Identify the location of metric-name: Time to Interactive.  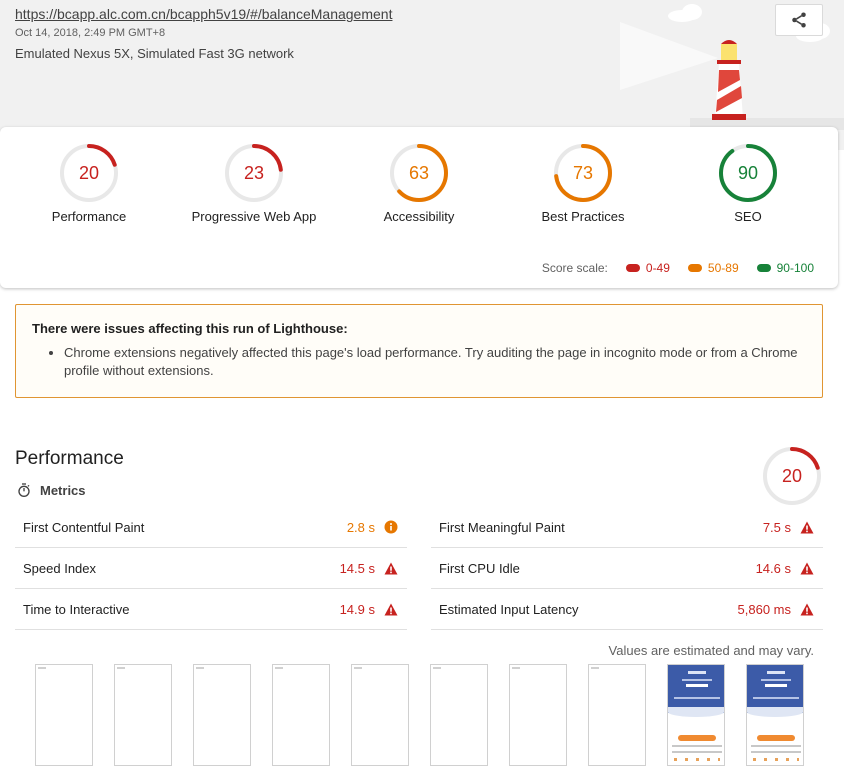
(76, 609).